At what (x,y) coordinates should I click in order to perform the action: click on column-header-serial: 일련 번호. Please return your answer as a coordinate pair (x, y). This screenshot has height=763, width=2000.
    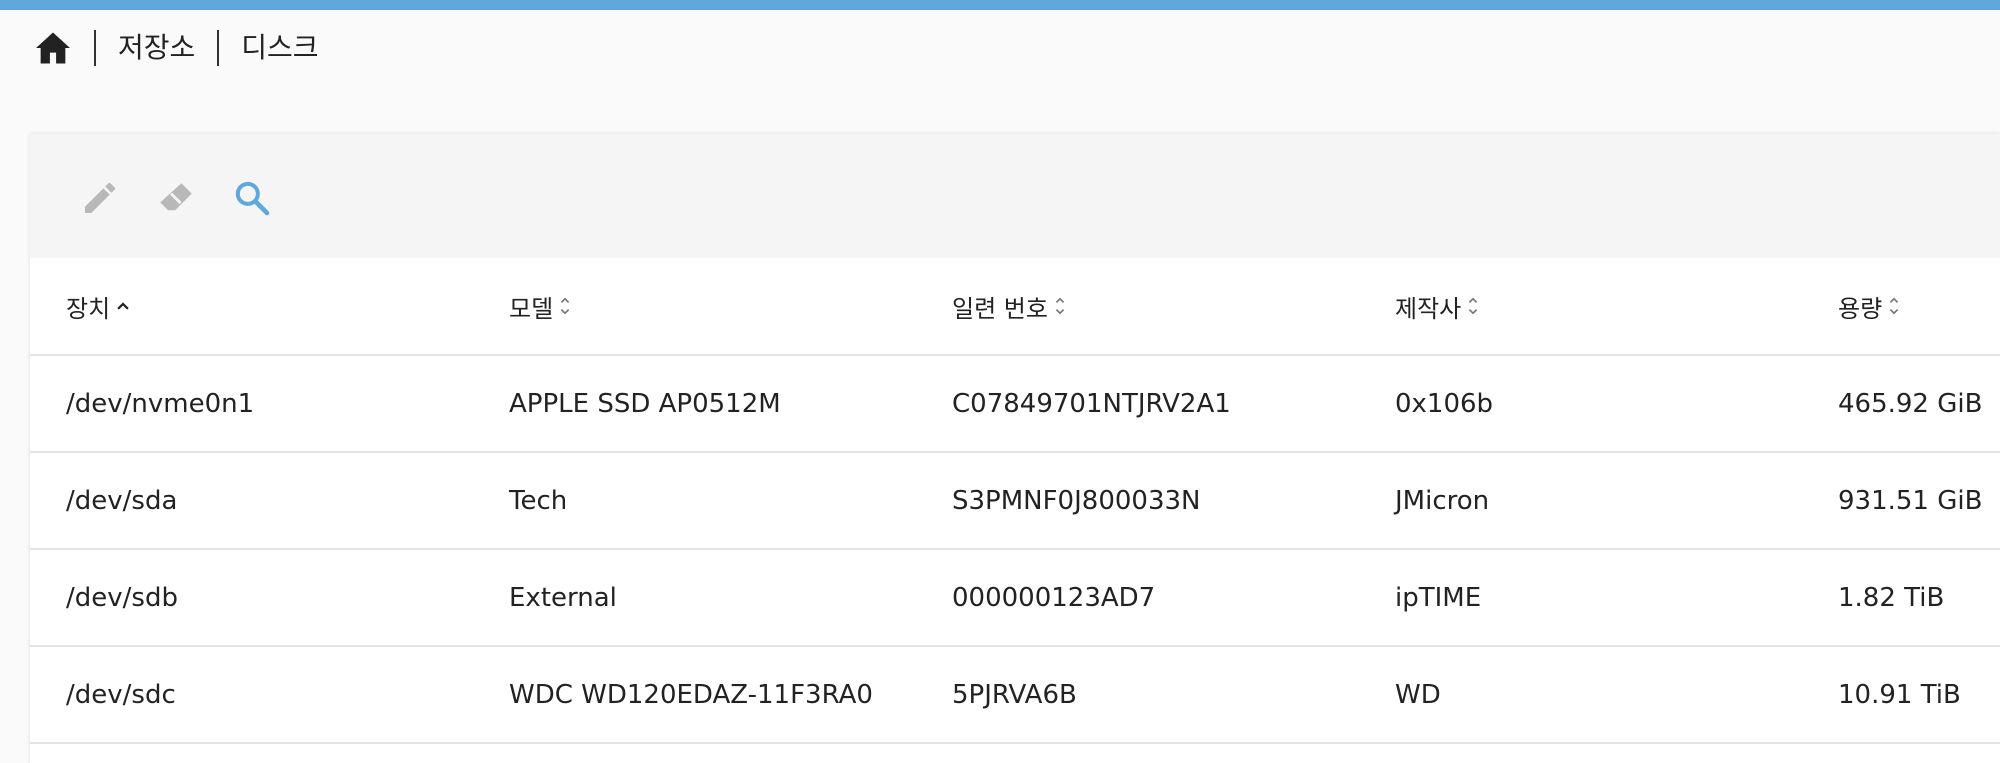
    Looking at the image, I should click on (1009, 306).